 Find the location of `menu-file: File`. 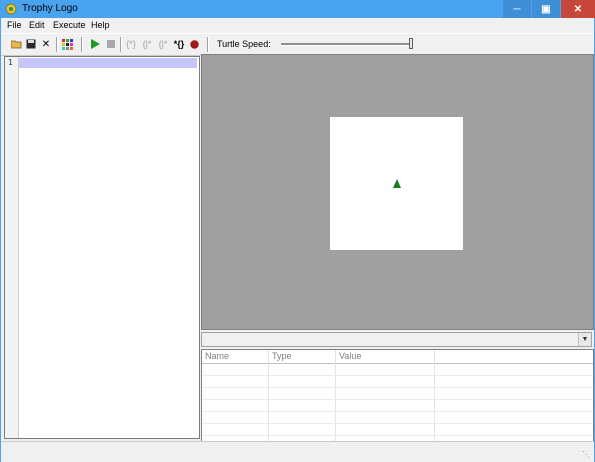

menu-file: File is located at coordinates (14, 25).